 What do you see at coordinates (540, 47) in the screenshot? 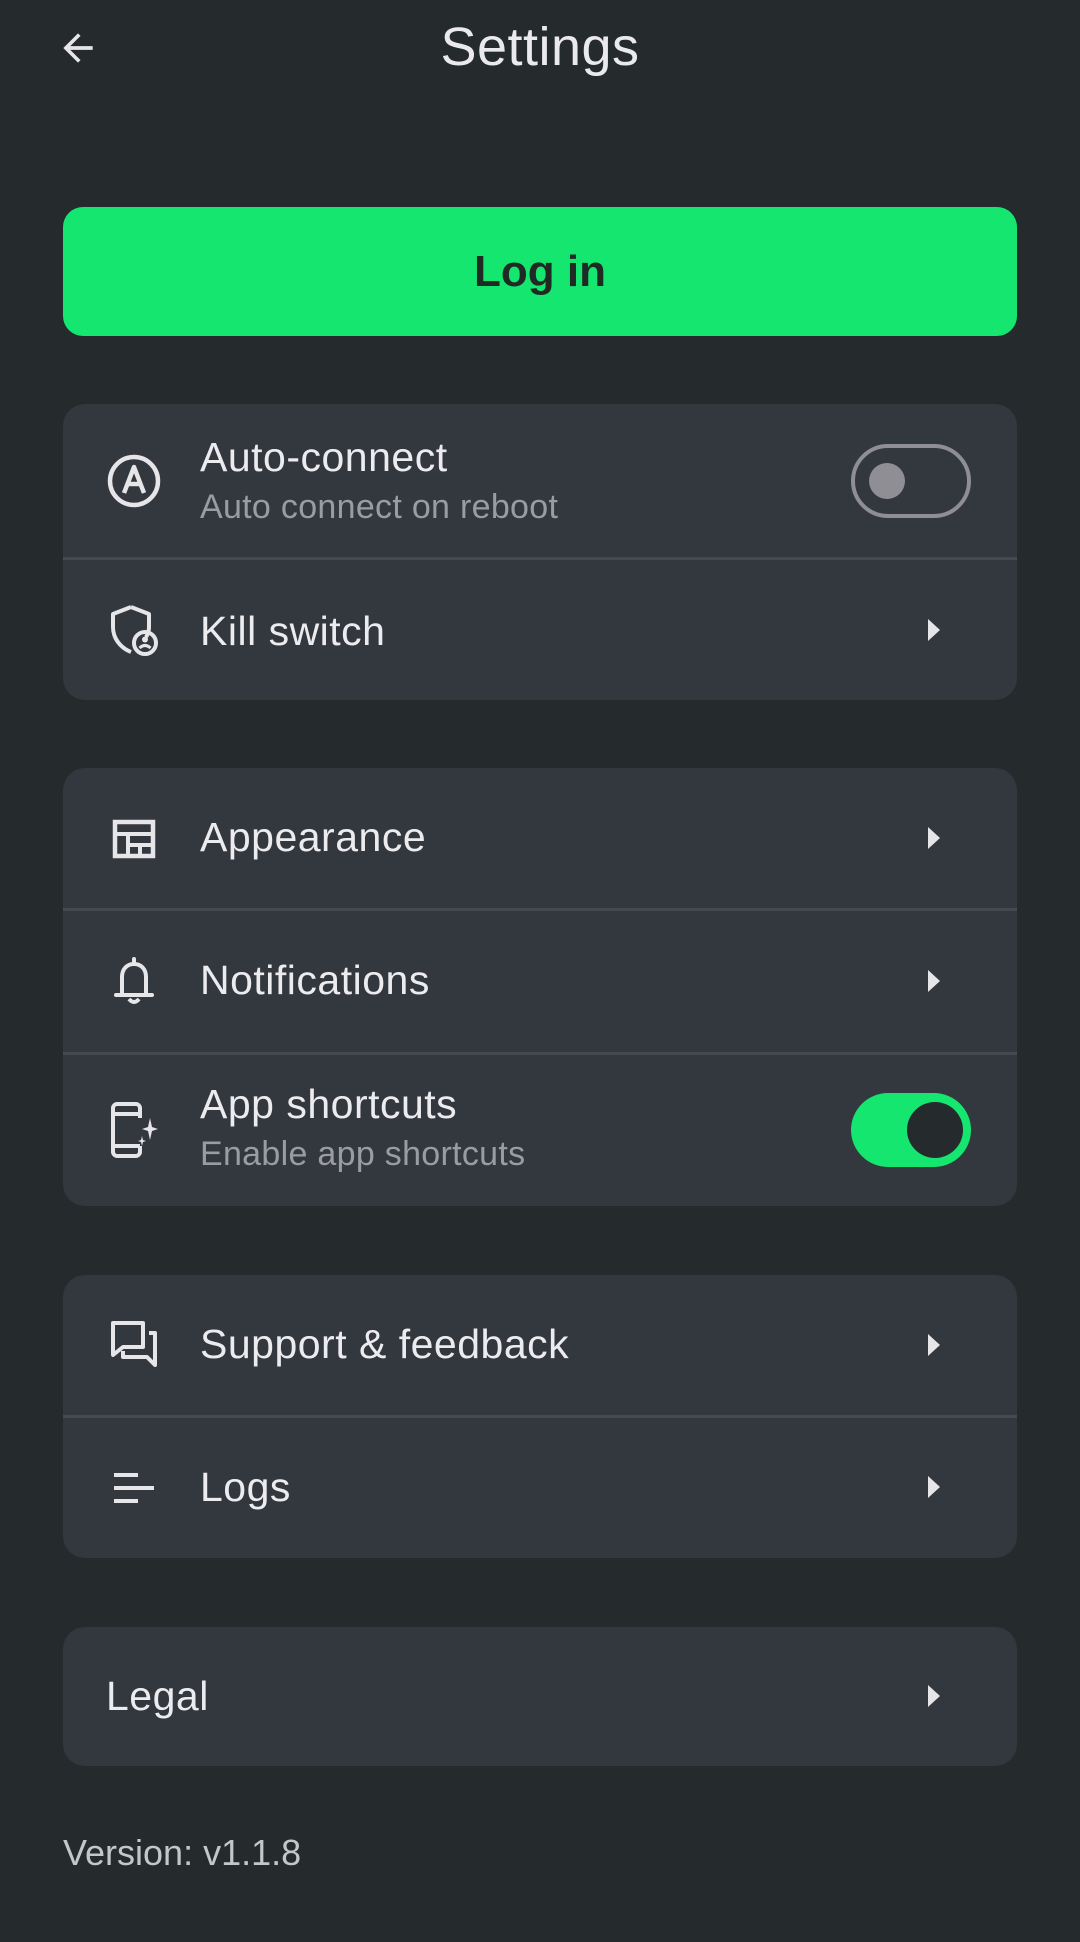
I see `page-title: Settings` at bounding box center [540, 47].